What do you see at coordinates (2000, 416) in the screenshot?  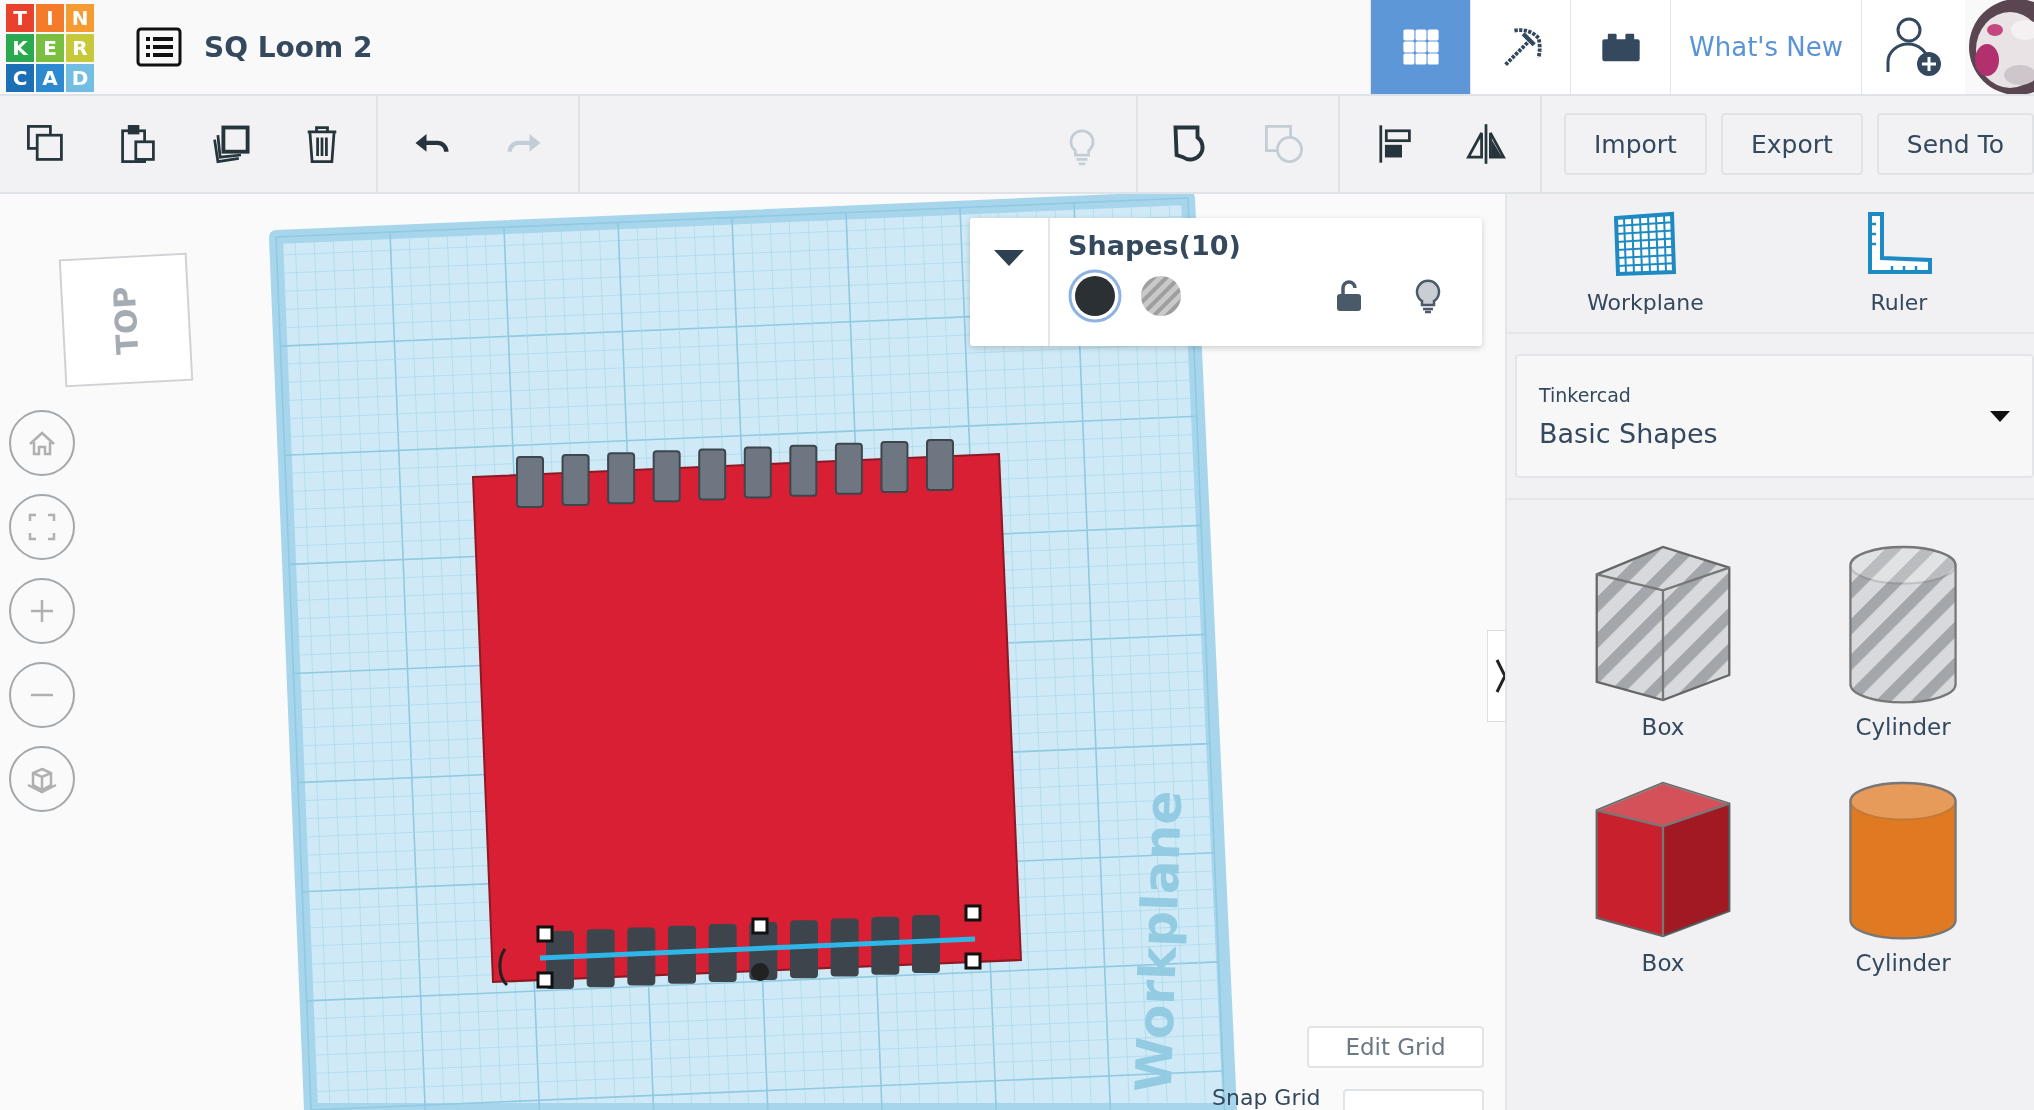 I see `dropdown-caret-icon` at bounding box center [2000, 416].